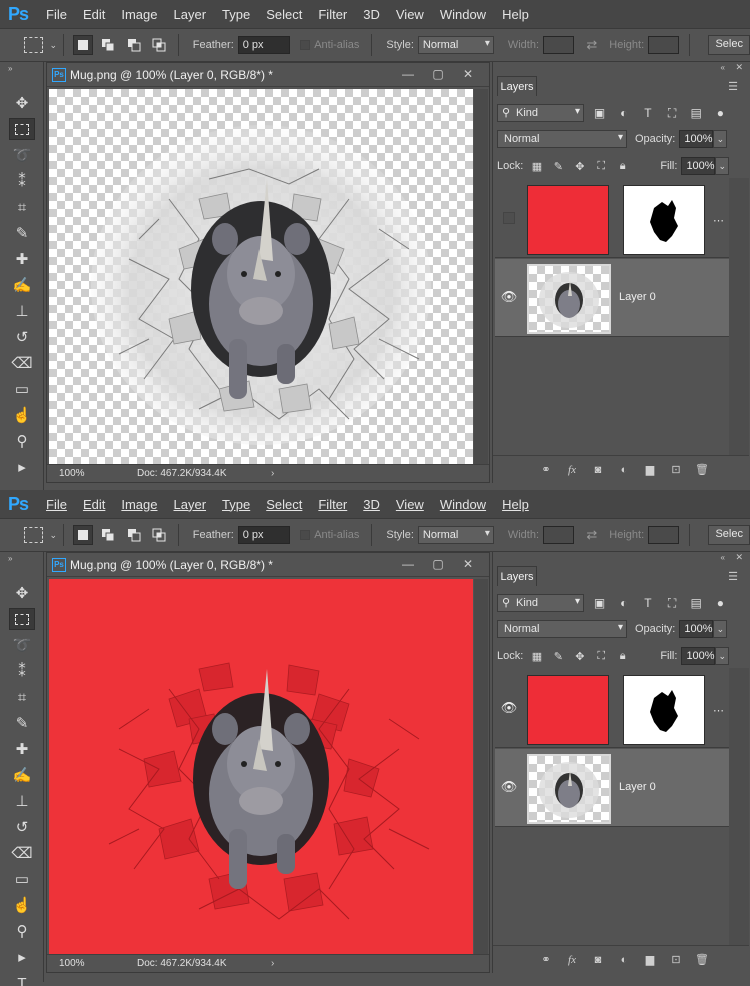 This screenshot has width=750, height=986. Describe the element at coordinates (612, 788) in the screenshot. I see `layer-row-layer0: 👁︎ Layer 0` at that location.